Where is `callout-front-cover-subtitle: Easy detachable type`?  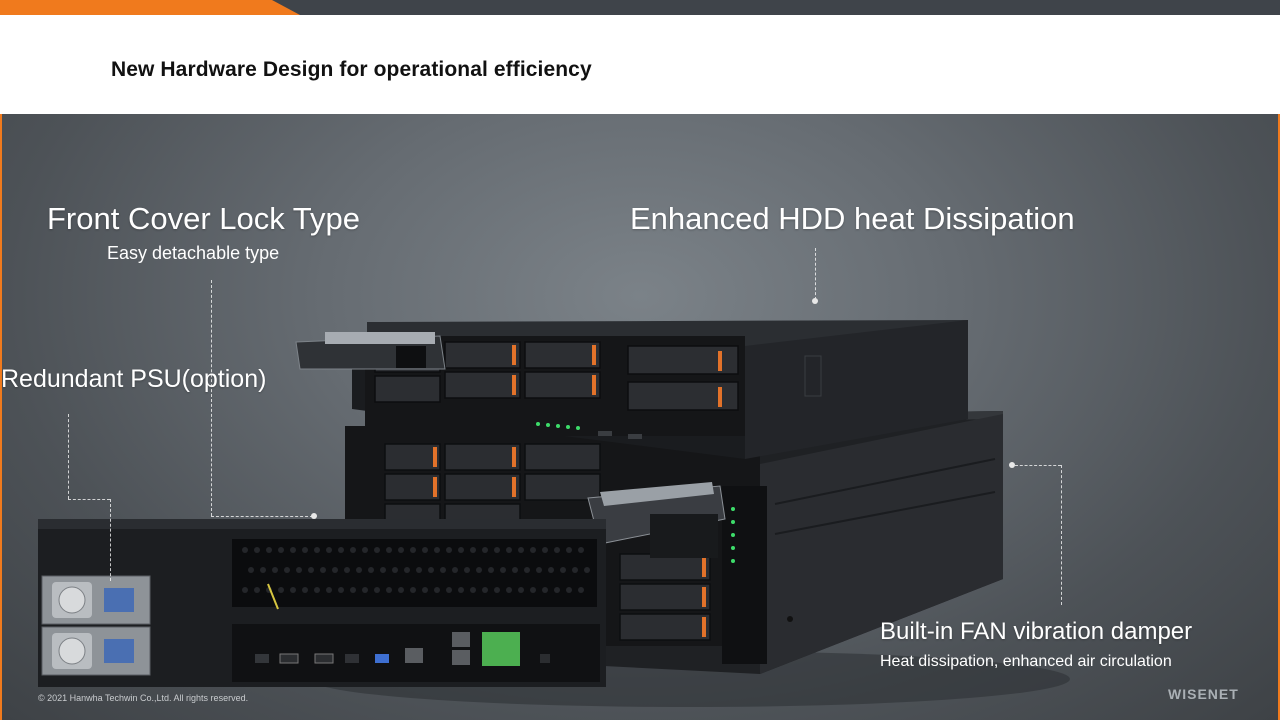
callout-front-cover-subtitle: Easy detachable type is located at coordinates (193, 253).